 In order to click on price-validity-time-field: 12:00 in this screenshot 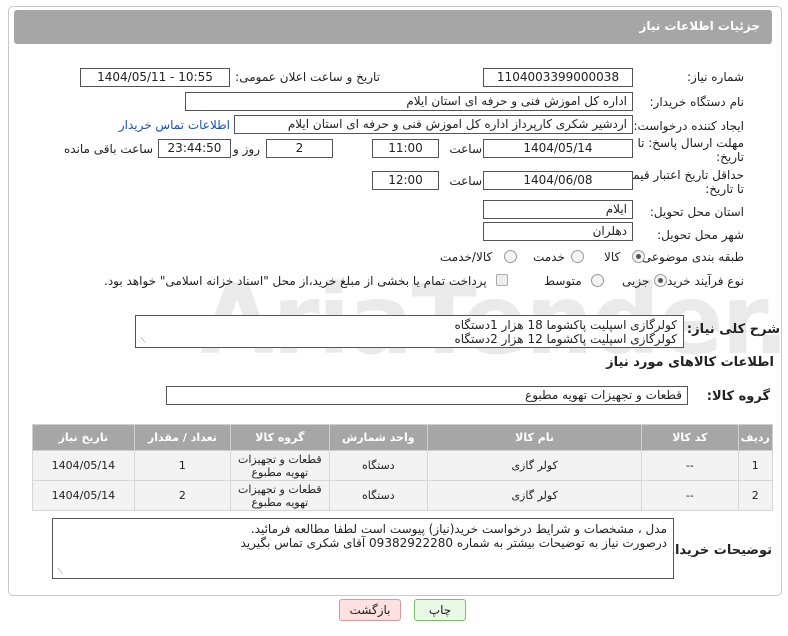, I will do `click(405, 180)`.